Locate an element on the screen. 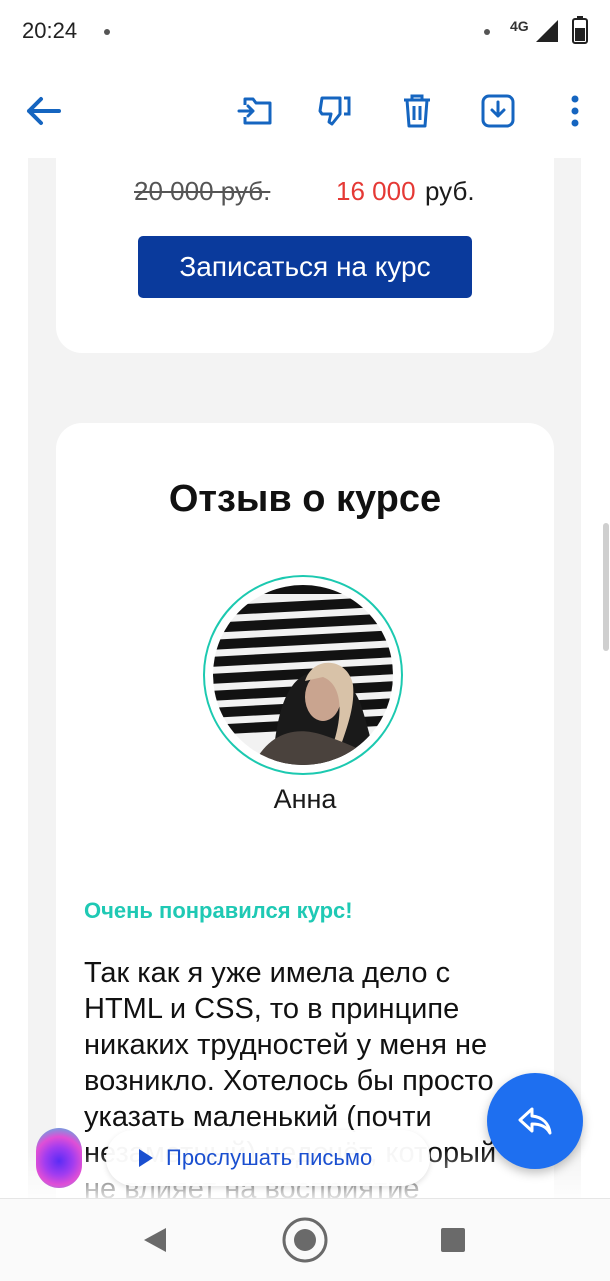 The image size is (610, 1281). nav-home-icon is located at coordinates (305, 1240).